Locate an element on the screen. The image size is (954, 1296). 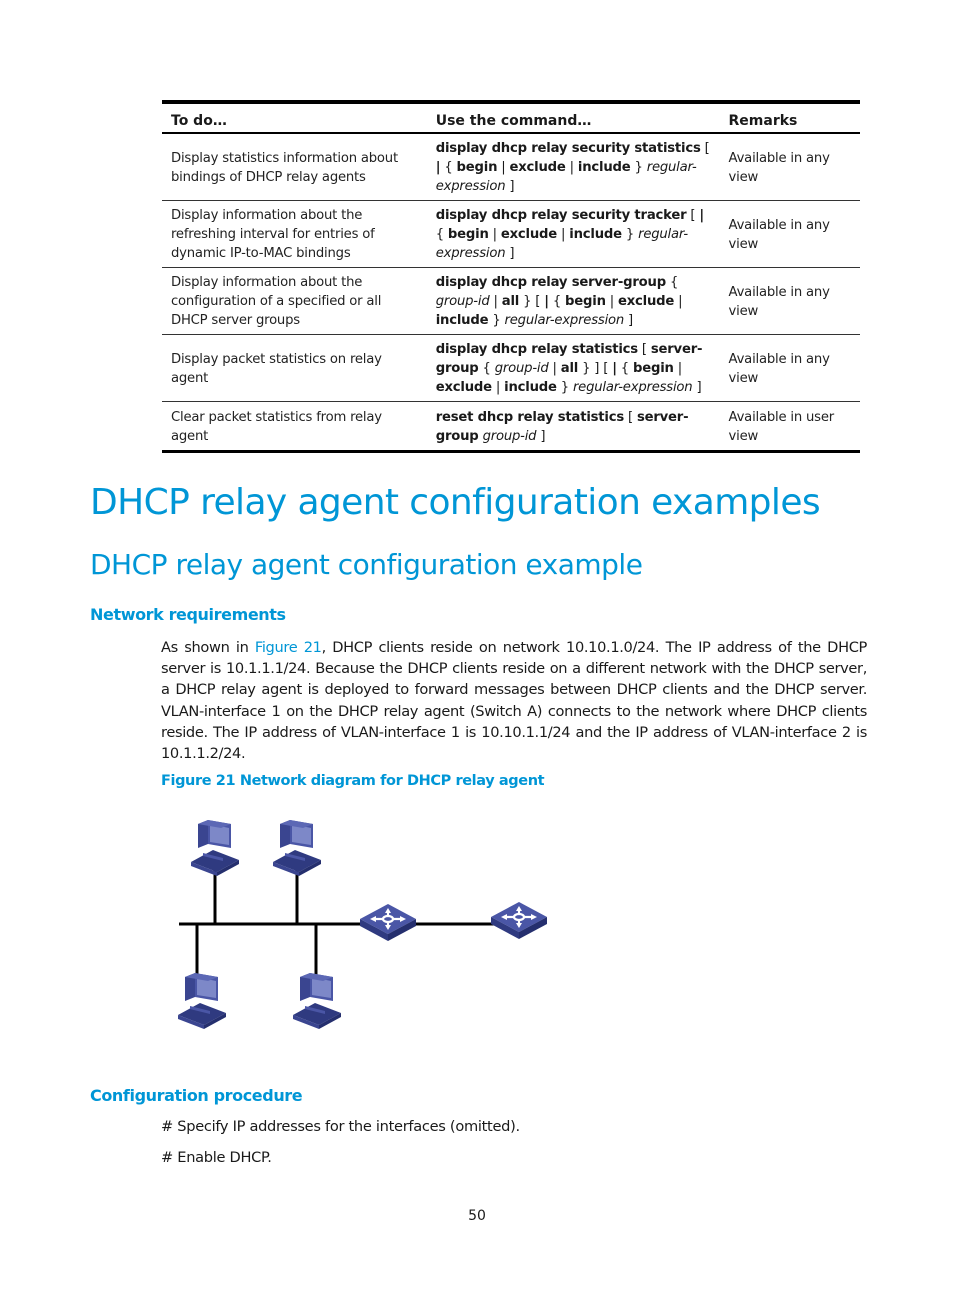
page-title: DHCP relay agent configuration examples is located at coordinates (455, 502).